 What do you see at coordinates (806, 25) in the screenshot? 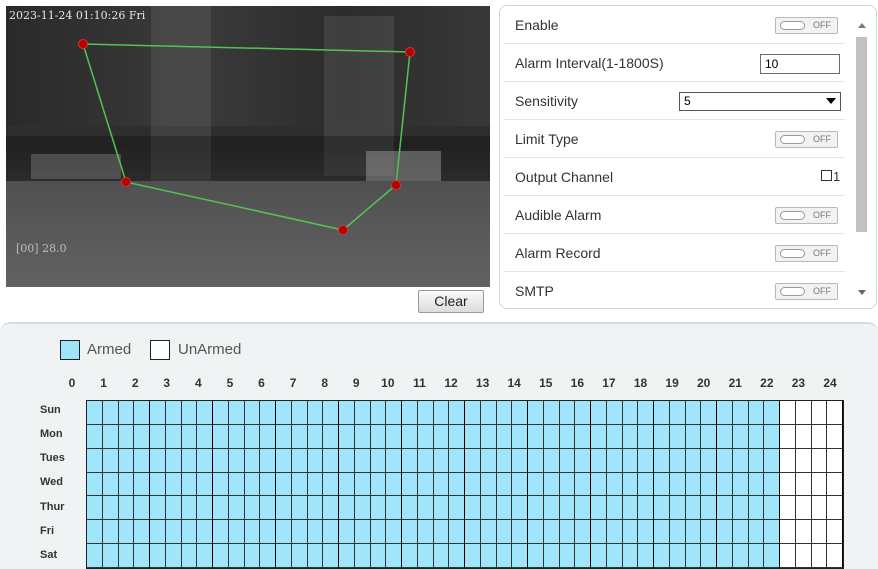
I see `enable-toggle: OFF` at bounding box center [806, 25].